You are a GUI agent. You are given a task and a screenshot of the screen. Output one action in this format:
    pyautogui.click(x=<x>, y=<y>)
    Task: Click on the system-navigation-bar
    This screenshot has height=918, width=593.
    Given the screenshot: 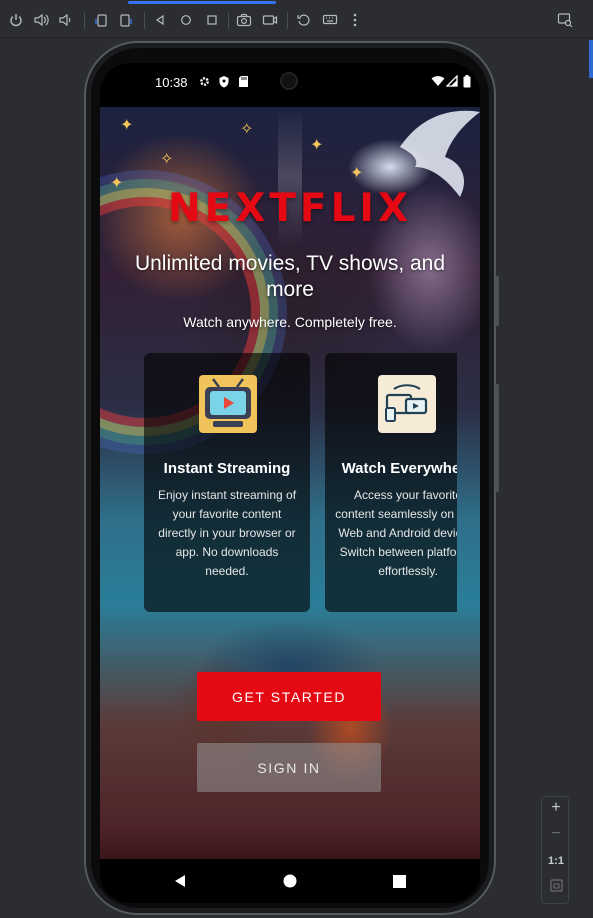 What is the action you would take?
    pyautogui.click(x=290, y=881)
    